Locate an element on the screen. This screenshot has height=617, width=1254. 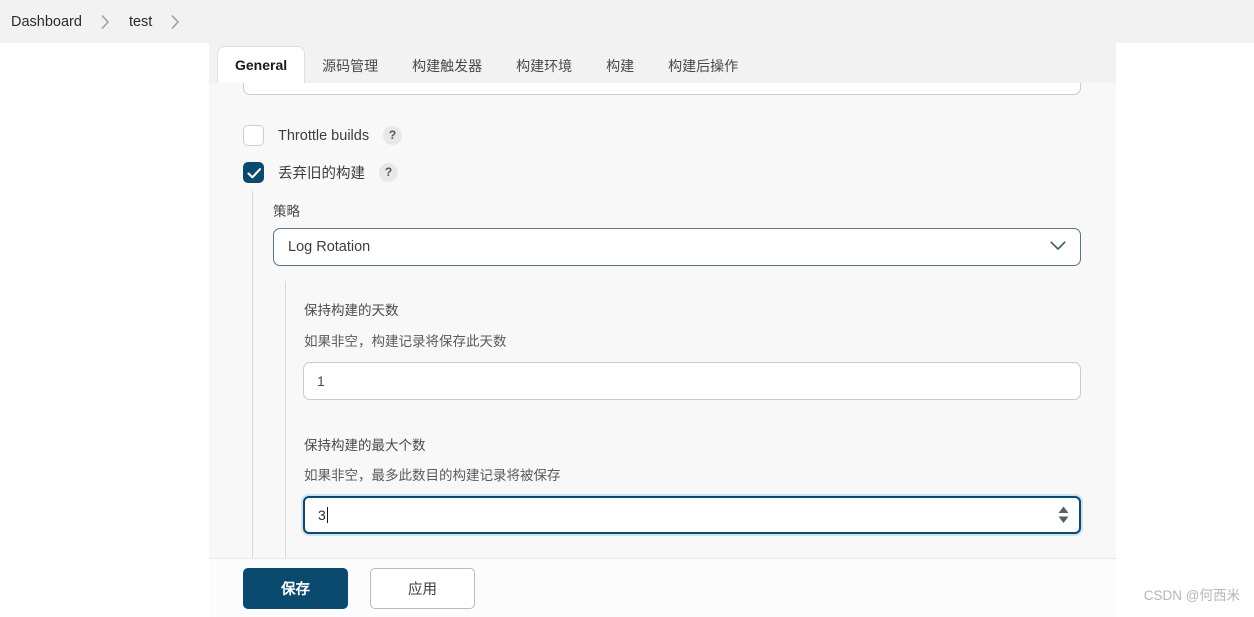
throttle-builds-label: Throttle builds is located at coordinates (324, 135).